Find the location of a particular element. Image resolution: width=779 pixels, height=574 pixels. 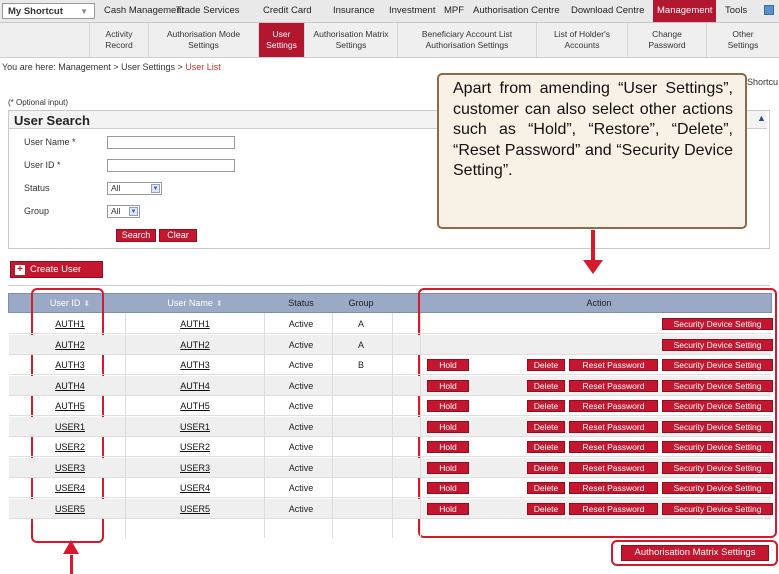

clear-button: Clear is located at coordinates (178, 235).